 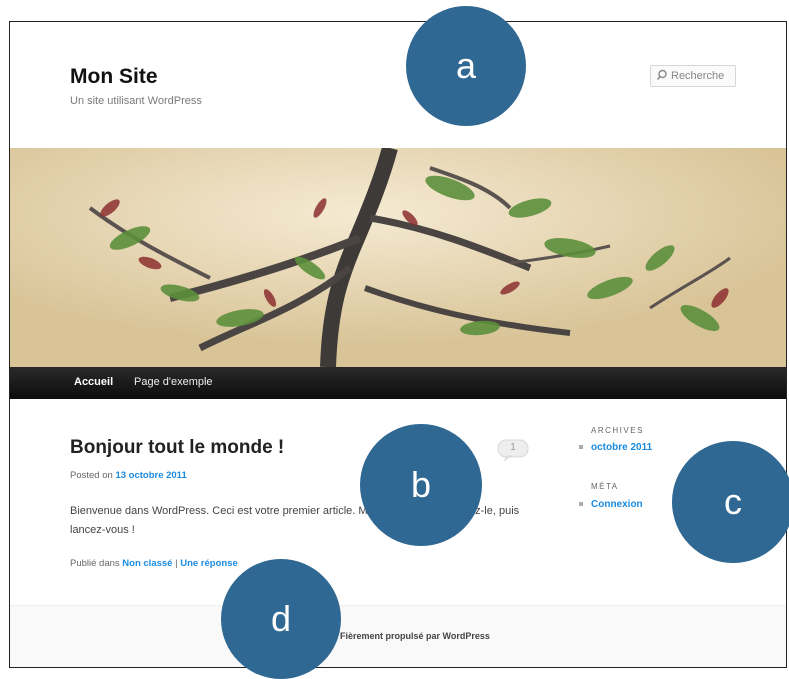 What do you see at coordinates (136, 101) in the screenshot?
I see `site-description: Un site utilisant WordPress` at bounding box center [136, 101].